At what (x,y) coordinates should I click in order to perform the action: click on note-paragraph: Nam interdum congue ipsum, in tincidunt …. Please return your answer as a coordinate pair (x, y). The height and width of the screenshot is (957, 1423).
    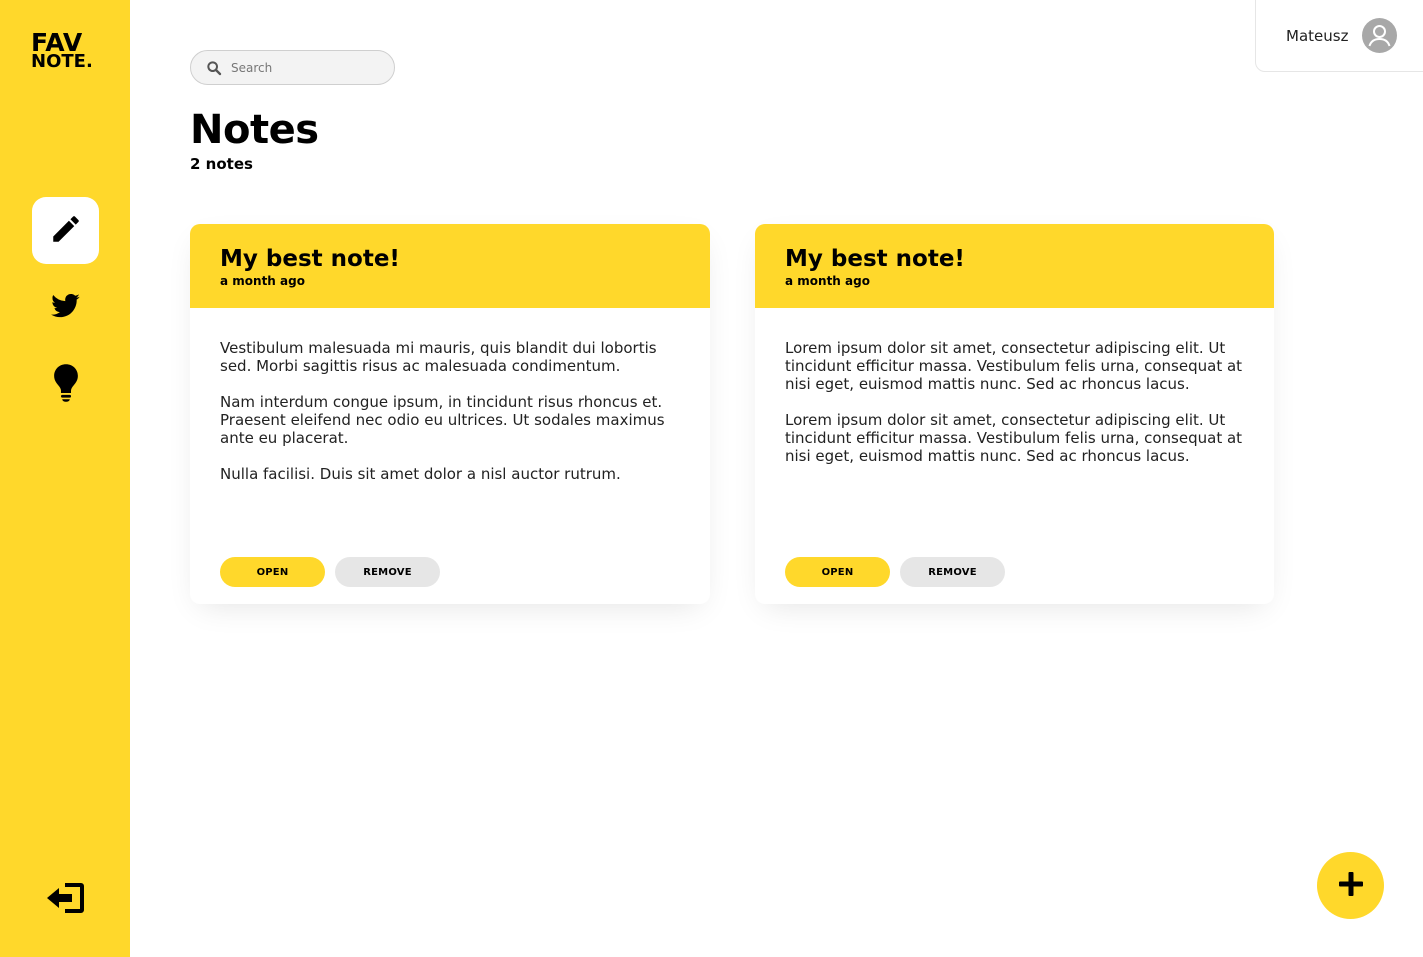
    Looking at the image, I should click on (442, 420).